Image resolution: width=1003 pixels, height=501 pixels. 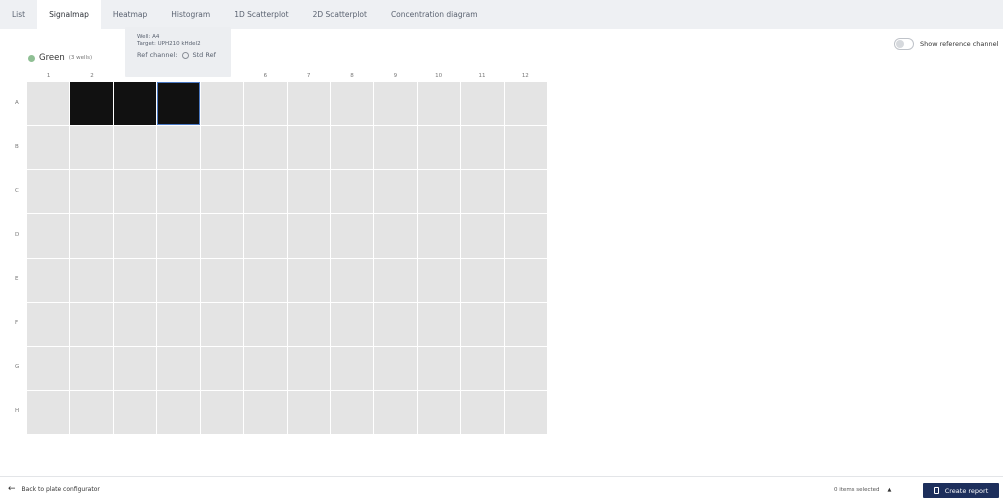 What do you see at coordinates (265, 148) in the screenshot?
I see `well-B6` at bounding box center [265, 148].